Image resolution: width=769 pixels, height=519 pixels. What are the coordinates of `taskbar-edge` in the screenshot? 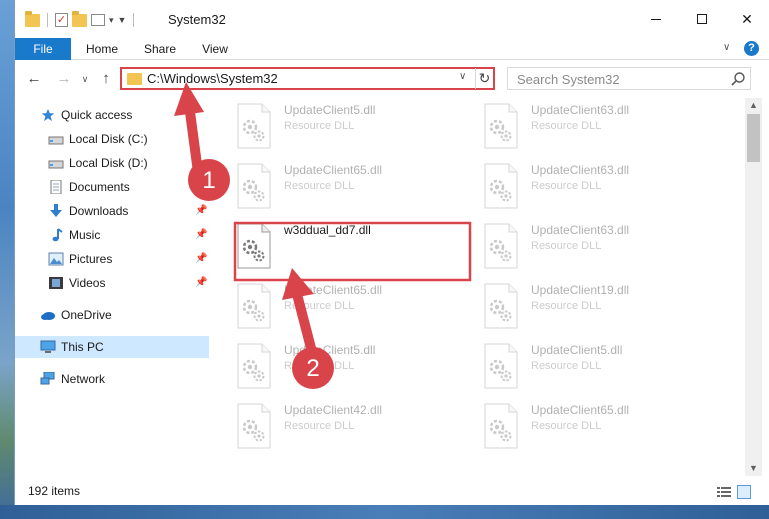 It's located at (384, 512).